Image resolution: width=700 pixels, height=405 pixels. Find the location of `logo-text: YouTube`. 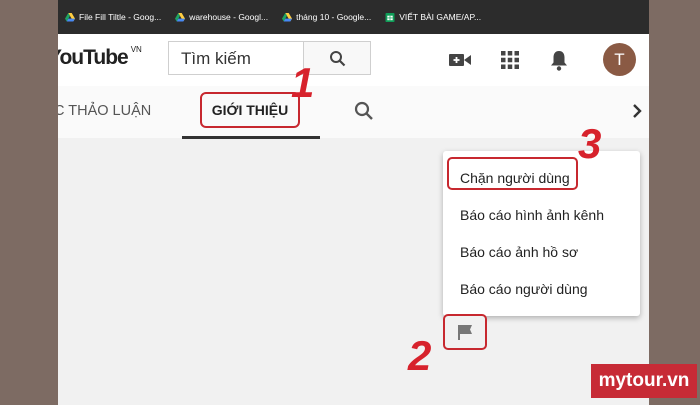

logo-text: YouTube is located at coordinates (93, 57).